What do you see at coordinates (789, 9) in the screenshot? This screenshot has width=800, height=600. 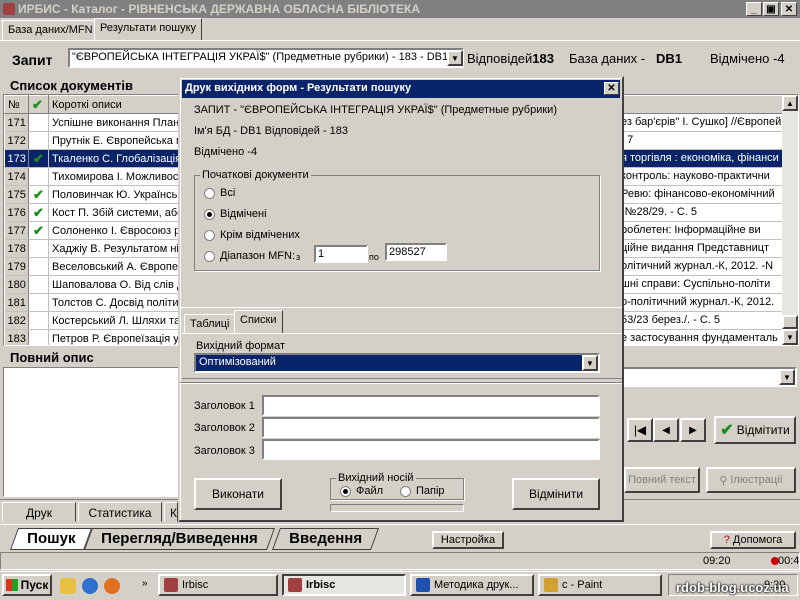 I see `close-button: ✕` at bounding box center [789, 9].